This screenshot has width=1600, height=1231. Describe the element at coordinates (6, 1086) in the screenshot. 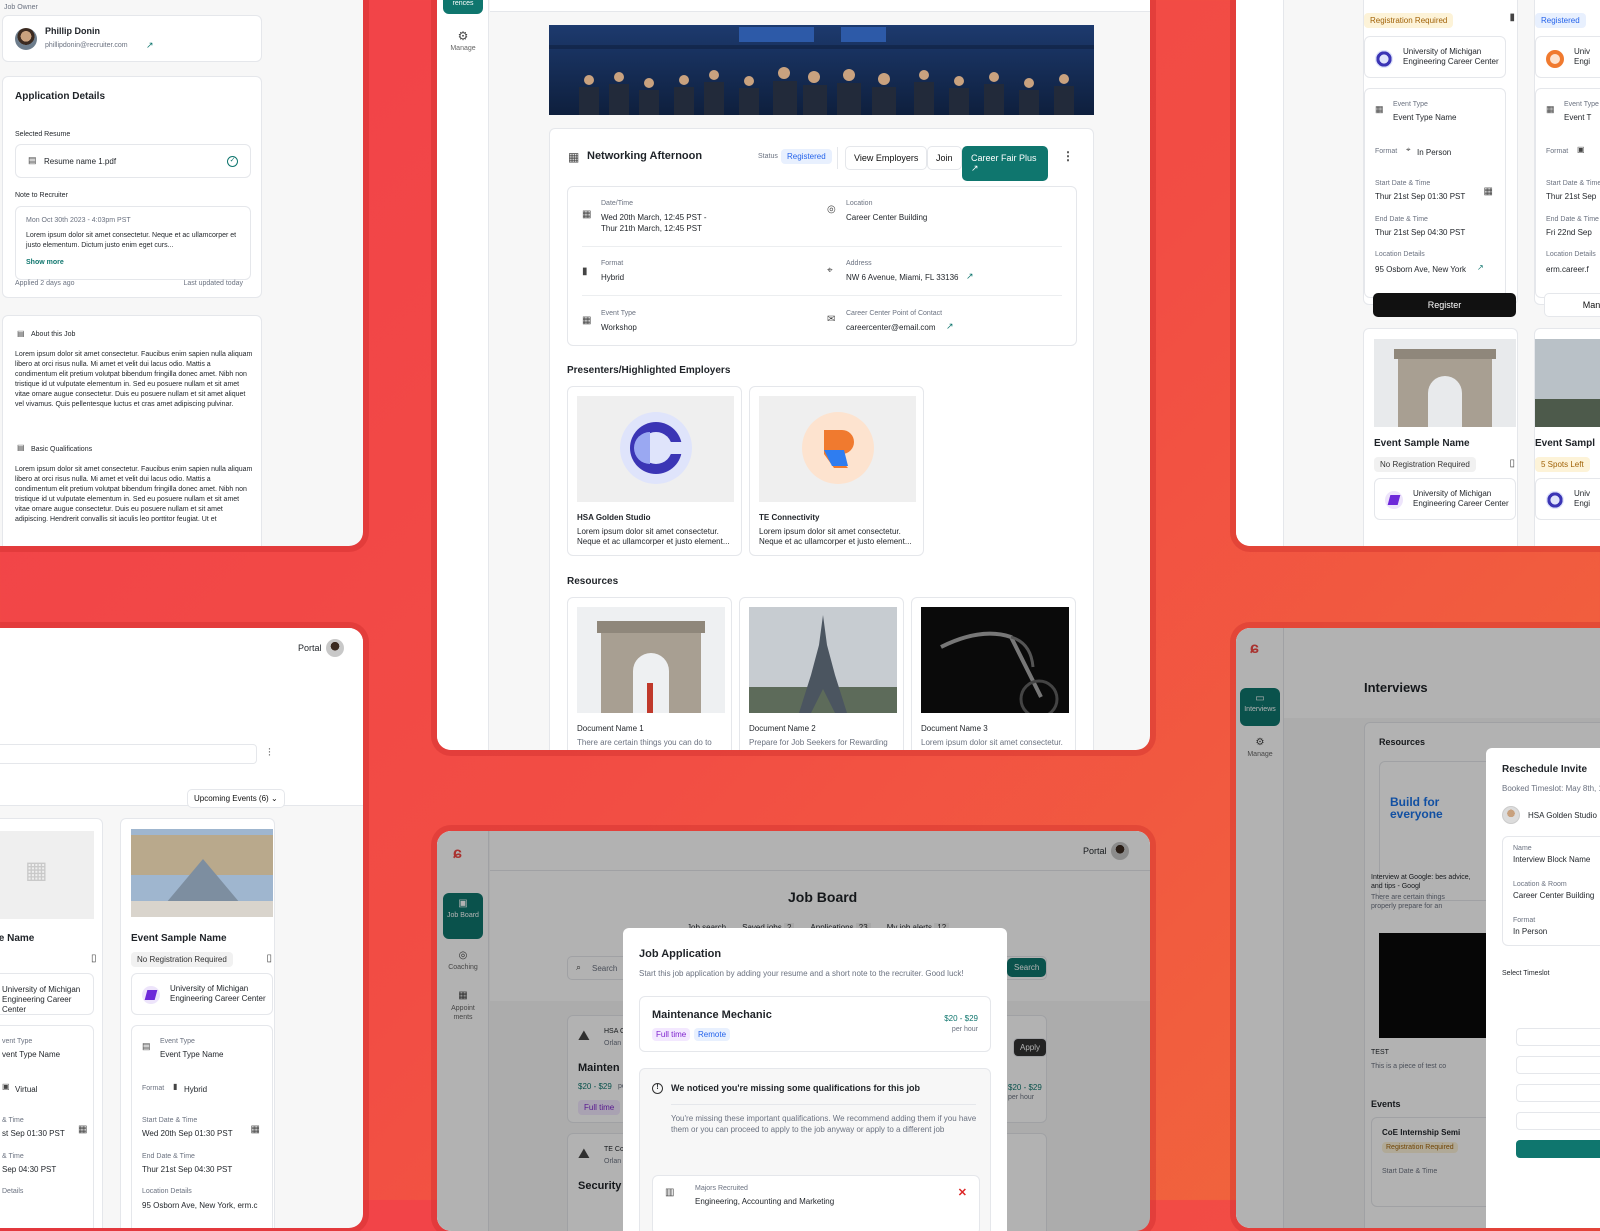

I see `video-icon: ▣` at that location.